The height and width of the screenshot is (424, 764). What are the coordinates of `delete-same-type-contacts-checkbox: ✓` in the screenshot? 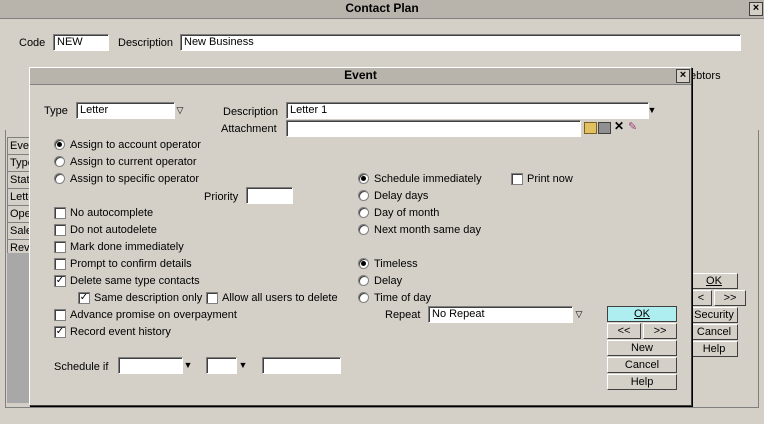 It's located at (60, 281).